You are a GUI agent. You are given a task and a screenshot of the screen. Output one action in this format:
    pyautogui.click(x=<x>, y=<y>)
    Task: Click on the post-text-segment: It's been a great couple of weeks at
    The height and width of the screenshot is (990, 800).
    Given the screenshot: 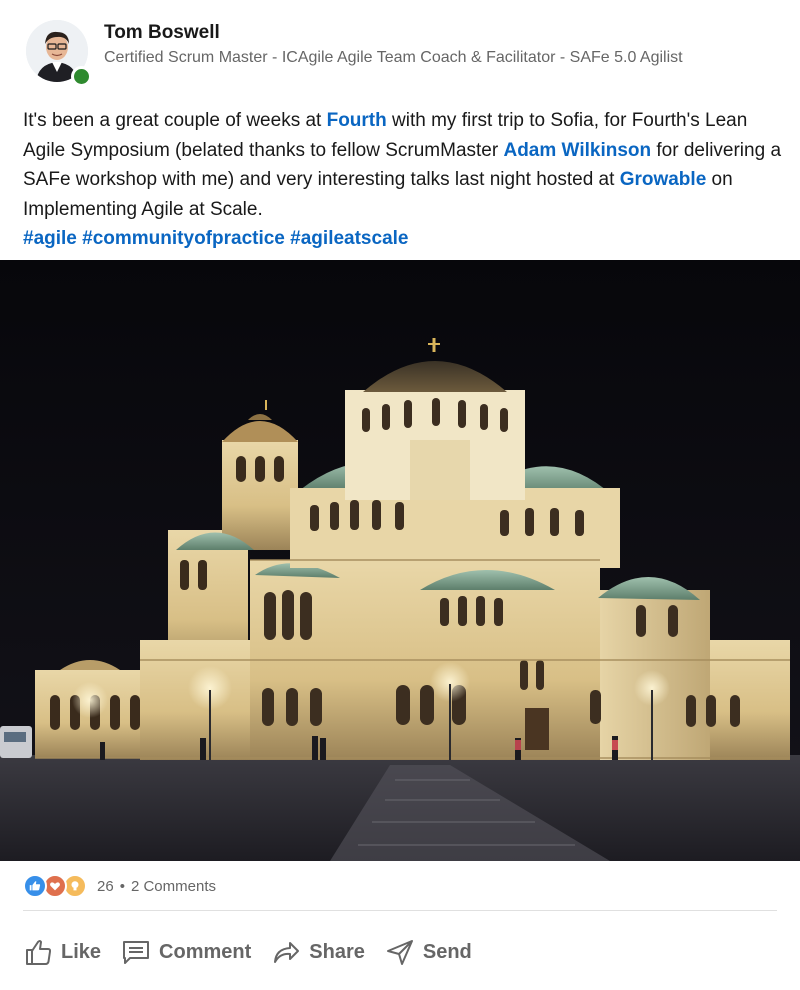 What is the action you would take?
    pyautogui.click(x=175, y=120)
    